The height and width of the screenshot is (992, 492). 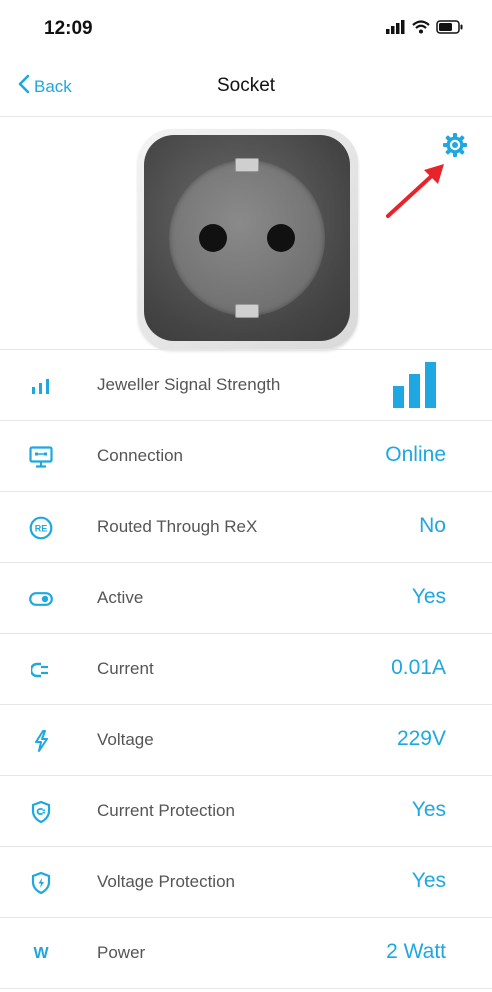 I want to click on wifi-icon, so click(x=421, y=29).